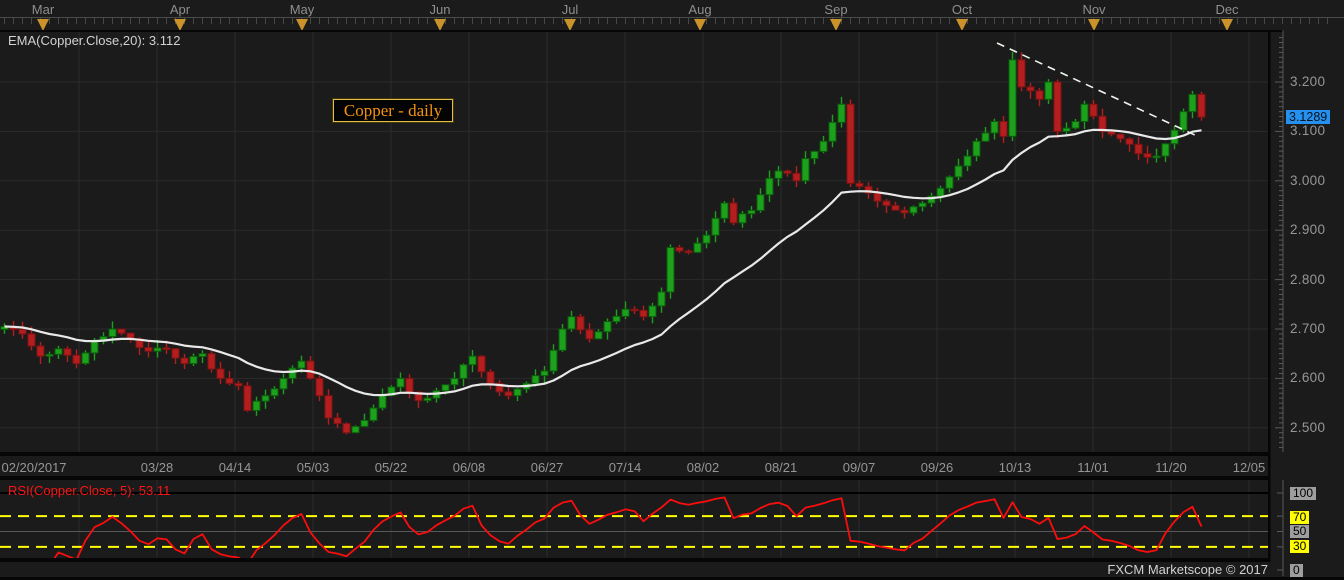 The image size is (1344, 580). I want to click on date-label: 04/14, so click(235, 467).